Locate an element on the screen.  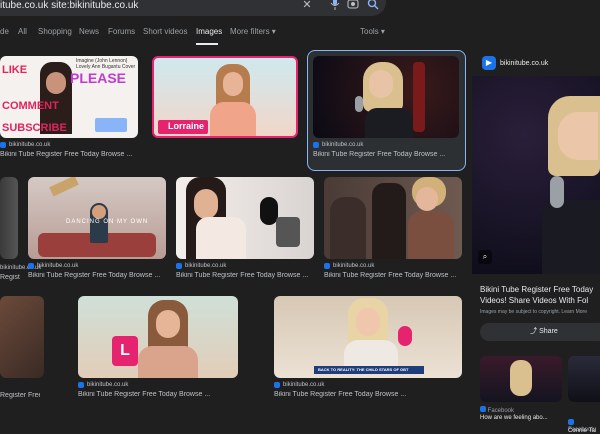
tab-all: All is located at coordinates (22, 31).